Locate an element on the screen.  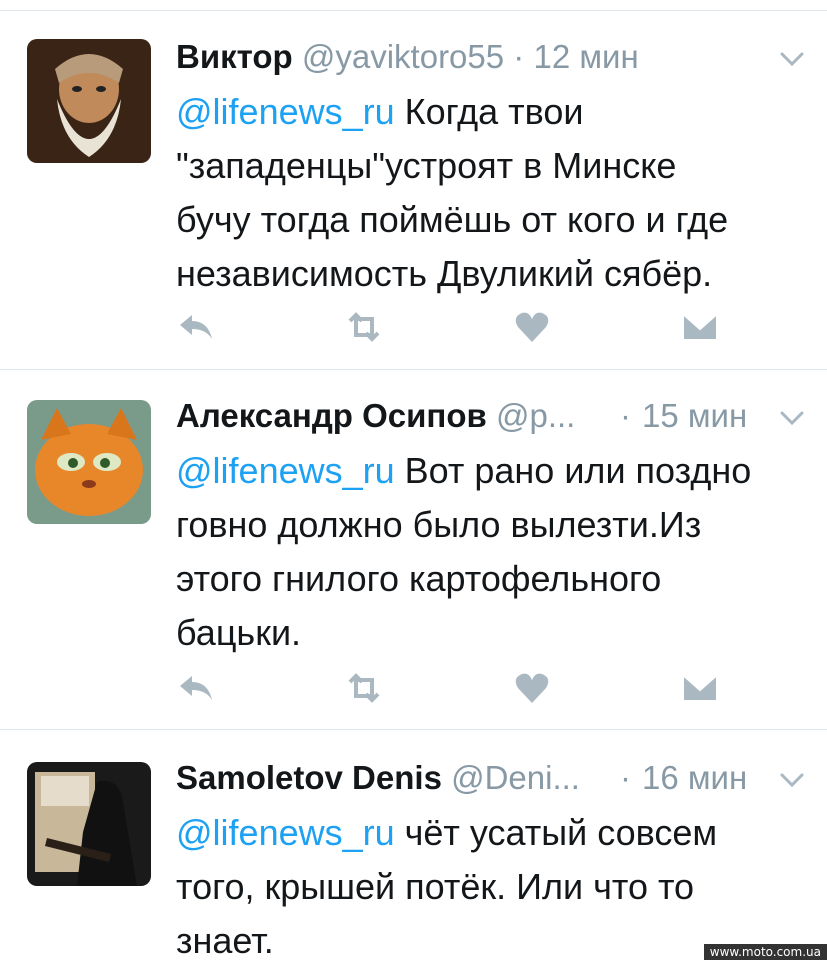
text-line: чёт усатый совсем is located at coordinates (556, 832).